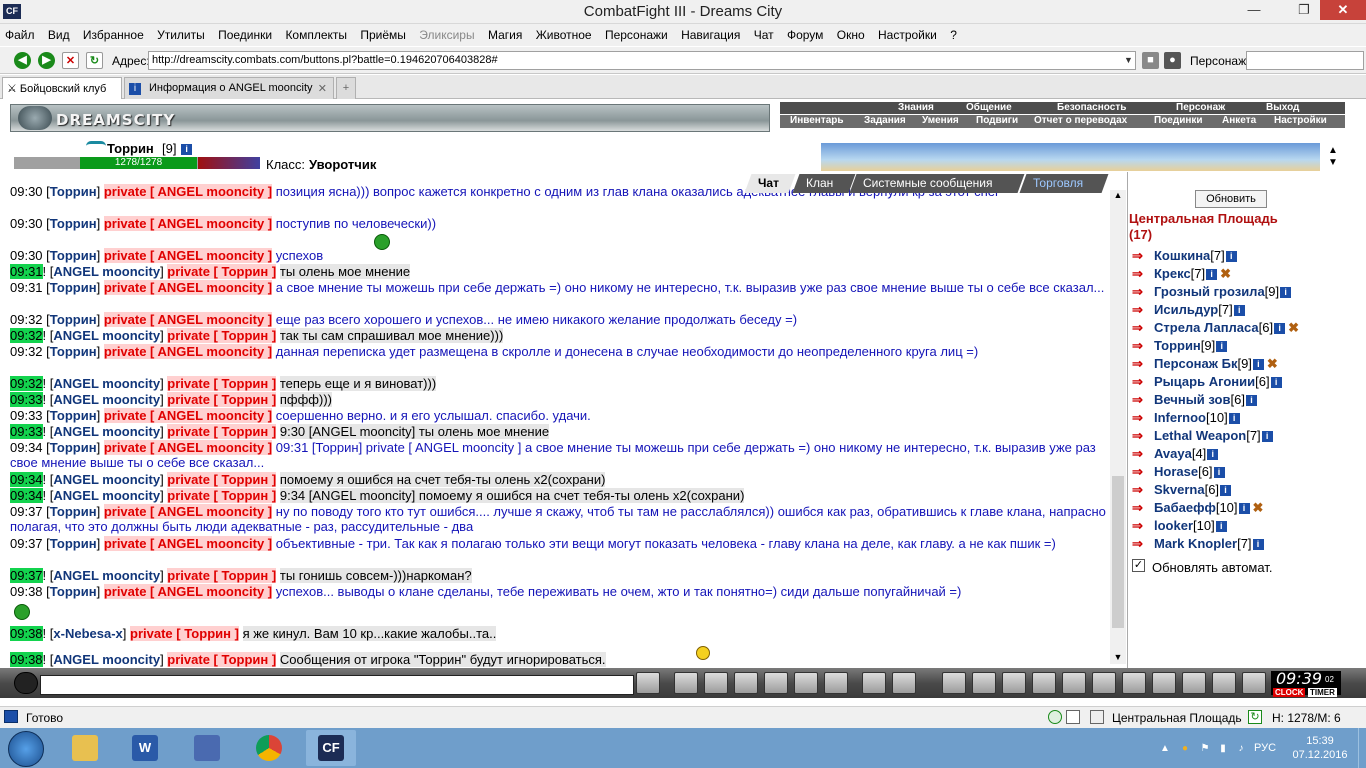 This screenshot has height=768, width=1366. Describe the element at coordinates (1173, 525) in the screenshot. I see `player-name: looker` at that location.